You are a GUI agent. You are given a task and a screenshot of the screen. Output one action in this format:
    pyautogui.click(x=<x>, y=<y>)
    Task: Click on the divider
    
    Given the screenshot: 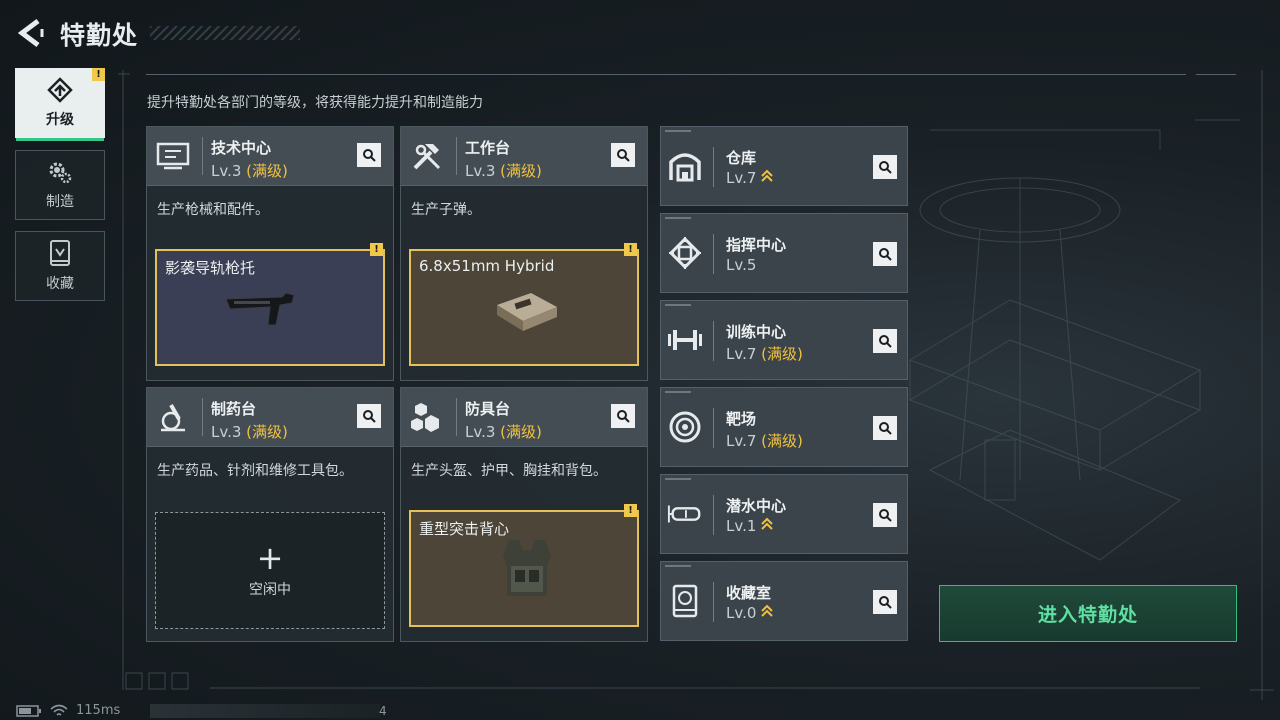 What is the action you would take?
    pyautogui.click(x=1216, y=74)
    